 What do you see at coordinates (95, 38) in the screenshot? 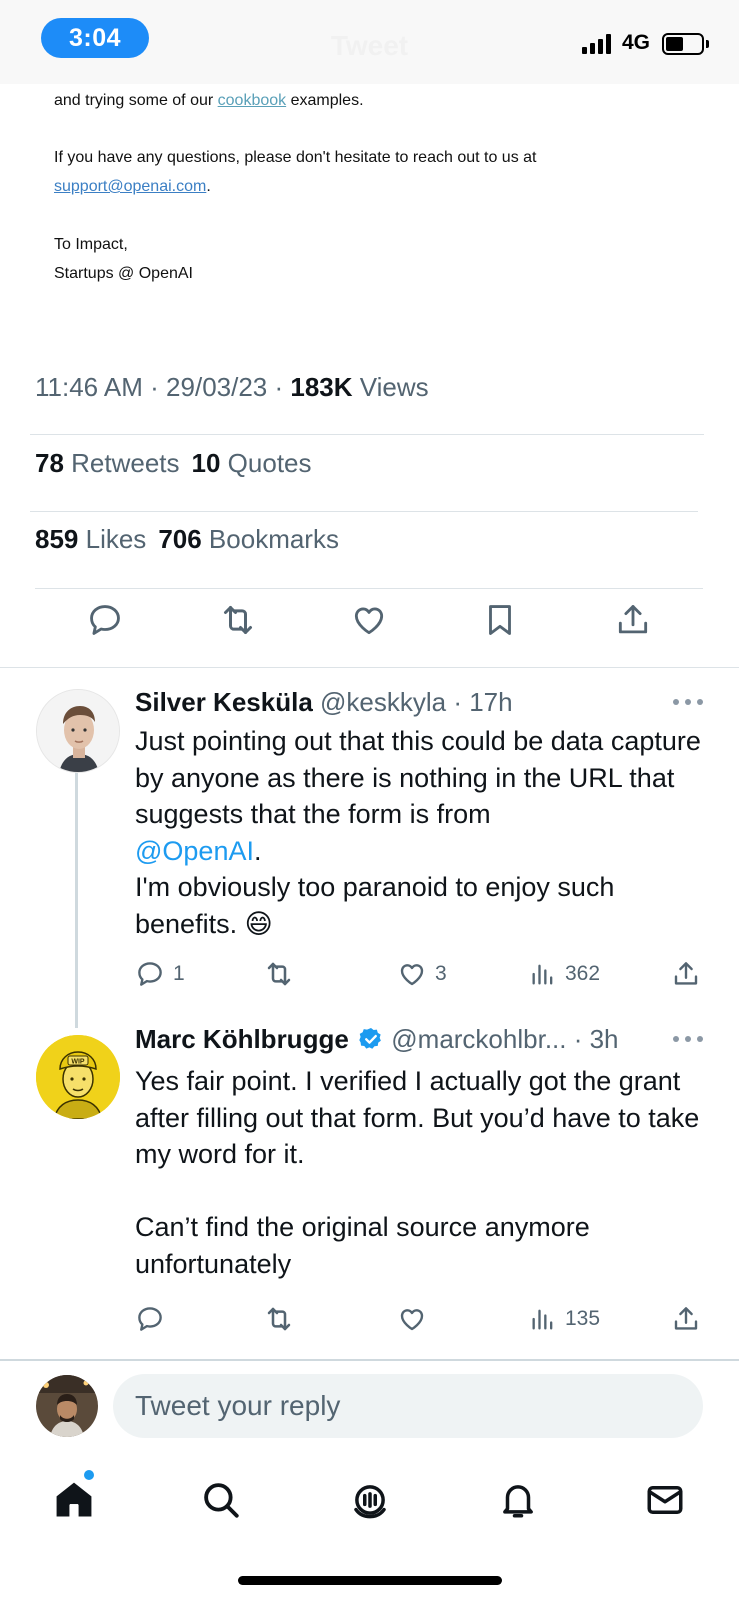
I see `status-time: 3:04` at bounding box center [95, 38].